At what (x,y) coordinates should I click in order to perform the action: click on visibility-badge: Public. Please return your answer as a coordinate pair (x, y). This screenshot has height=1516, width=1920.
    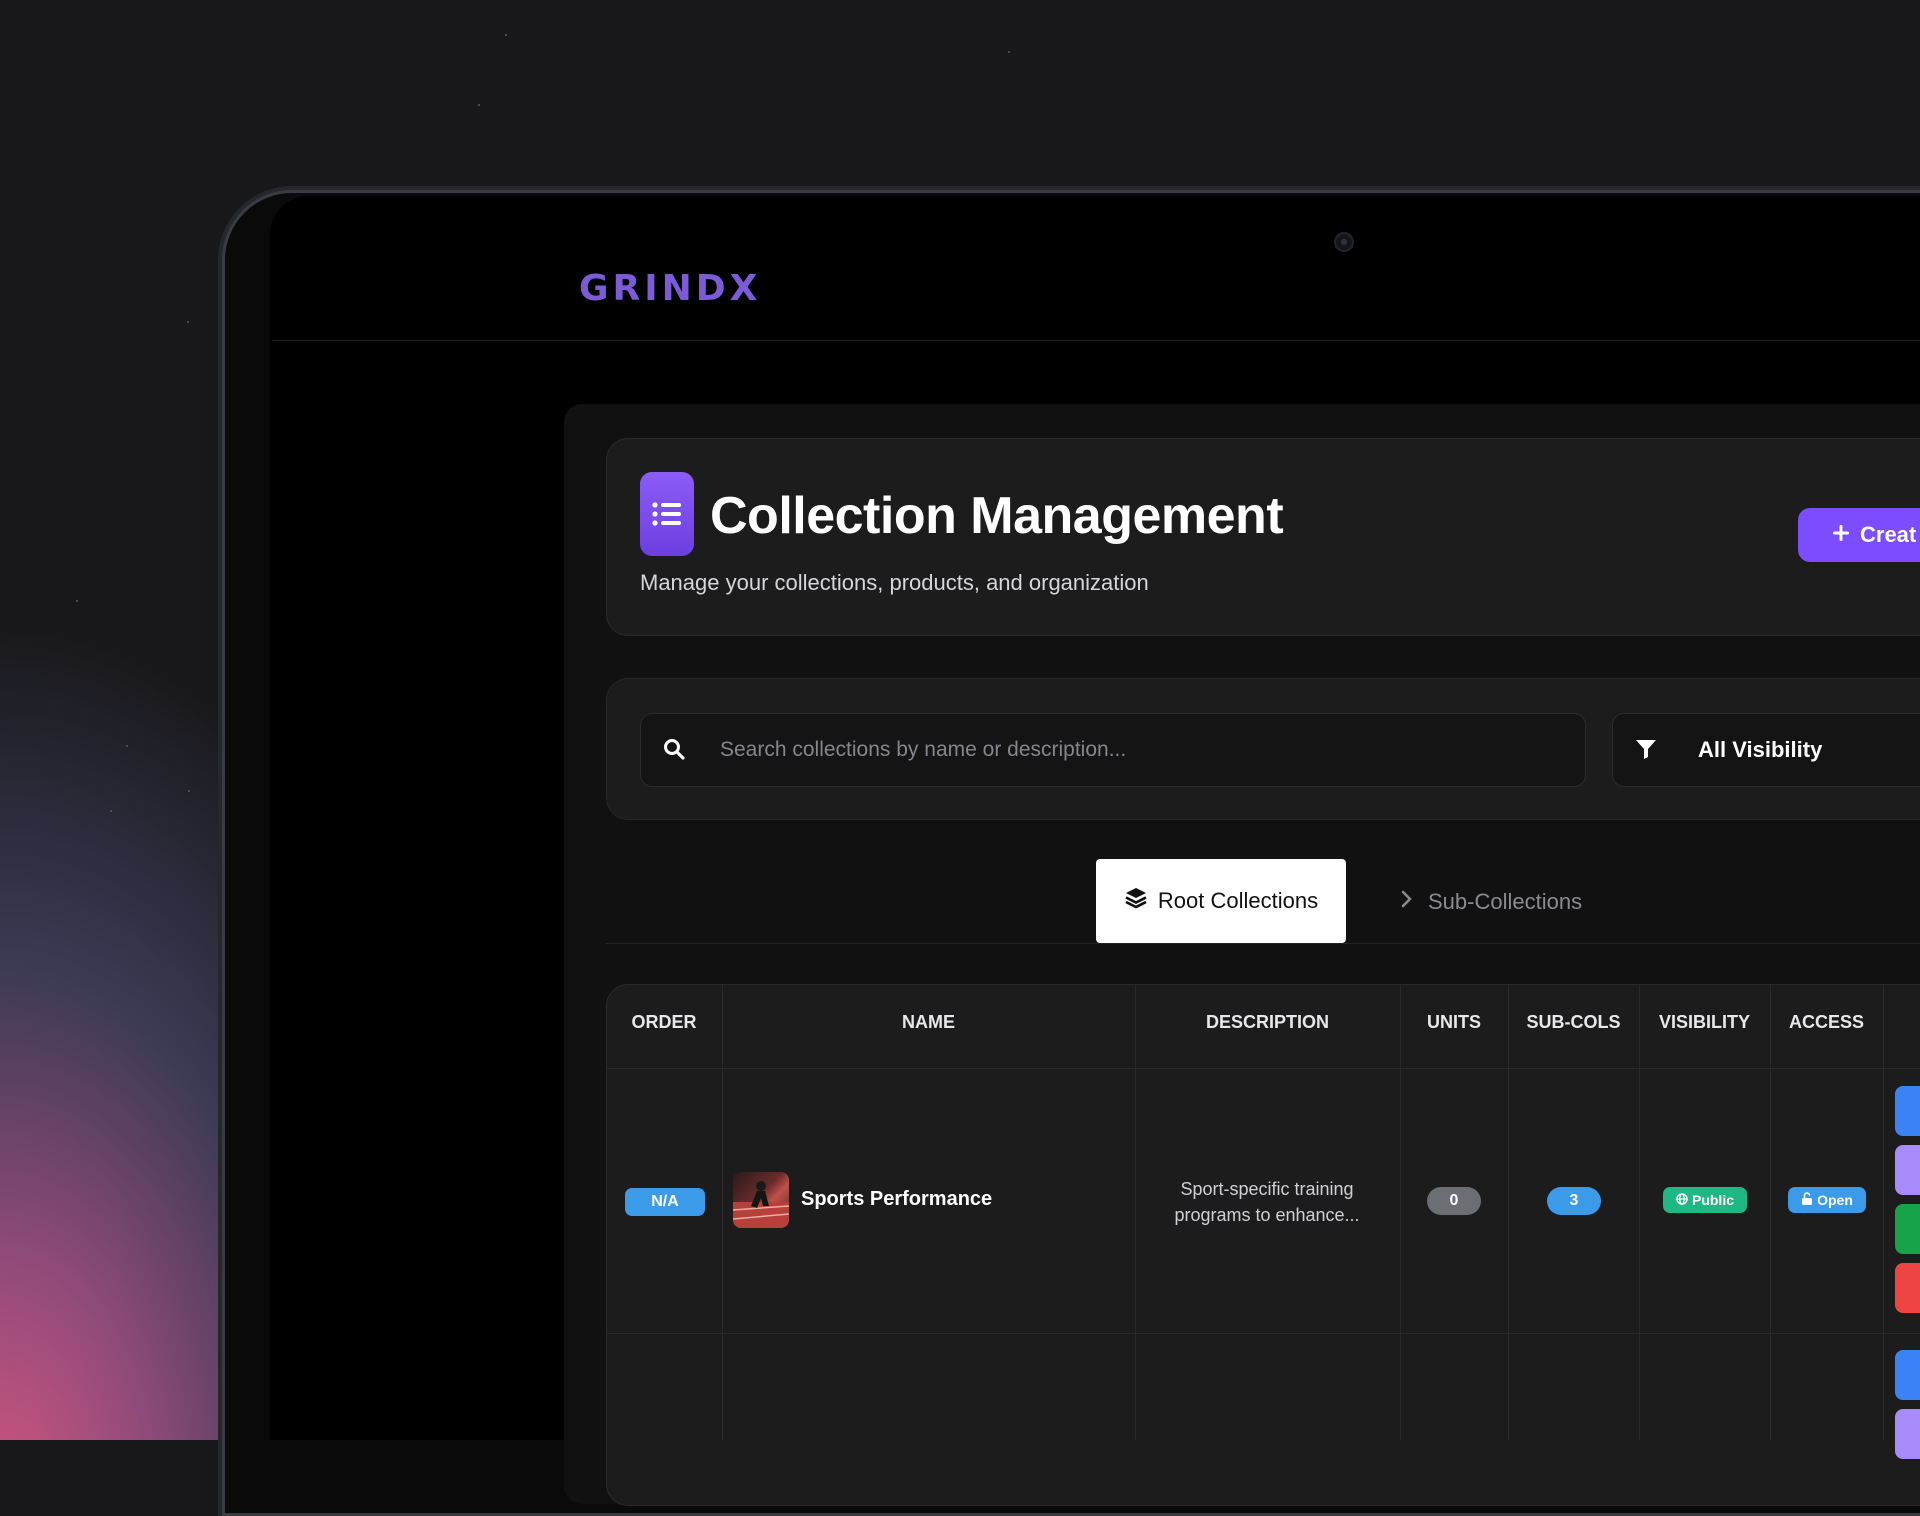
    Looking at the image, I should click on (1705, 1200).